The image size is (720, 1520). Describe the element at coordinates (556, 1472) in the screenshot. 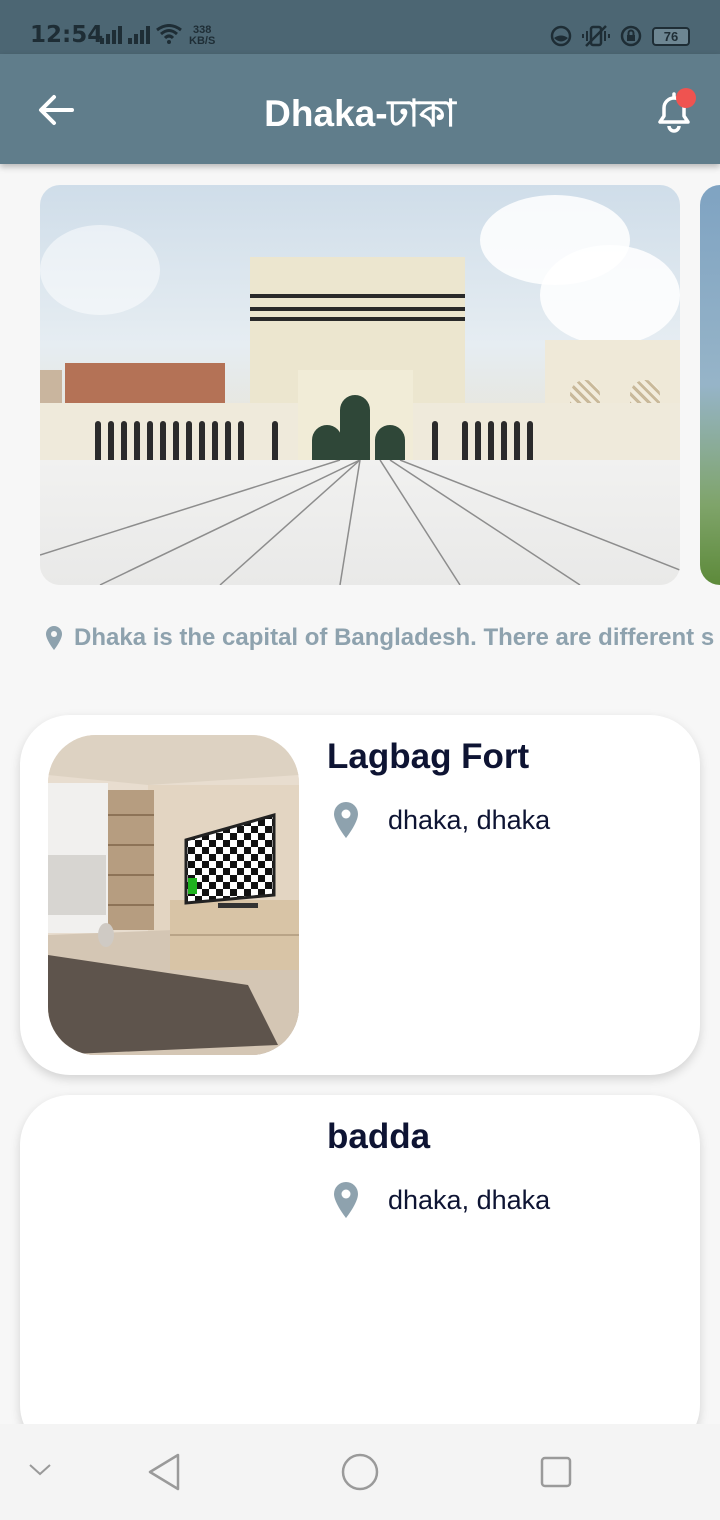

I see `recents-square-icon` at that location.